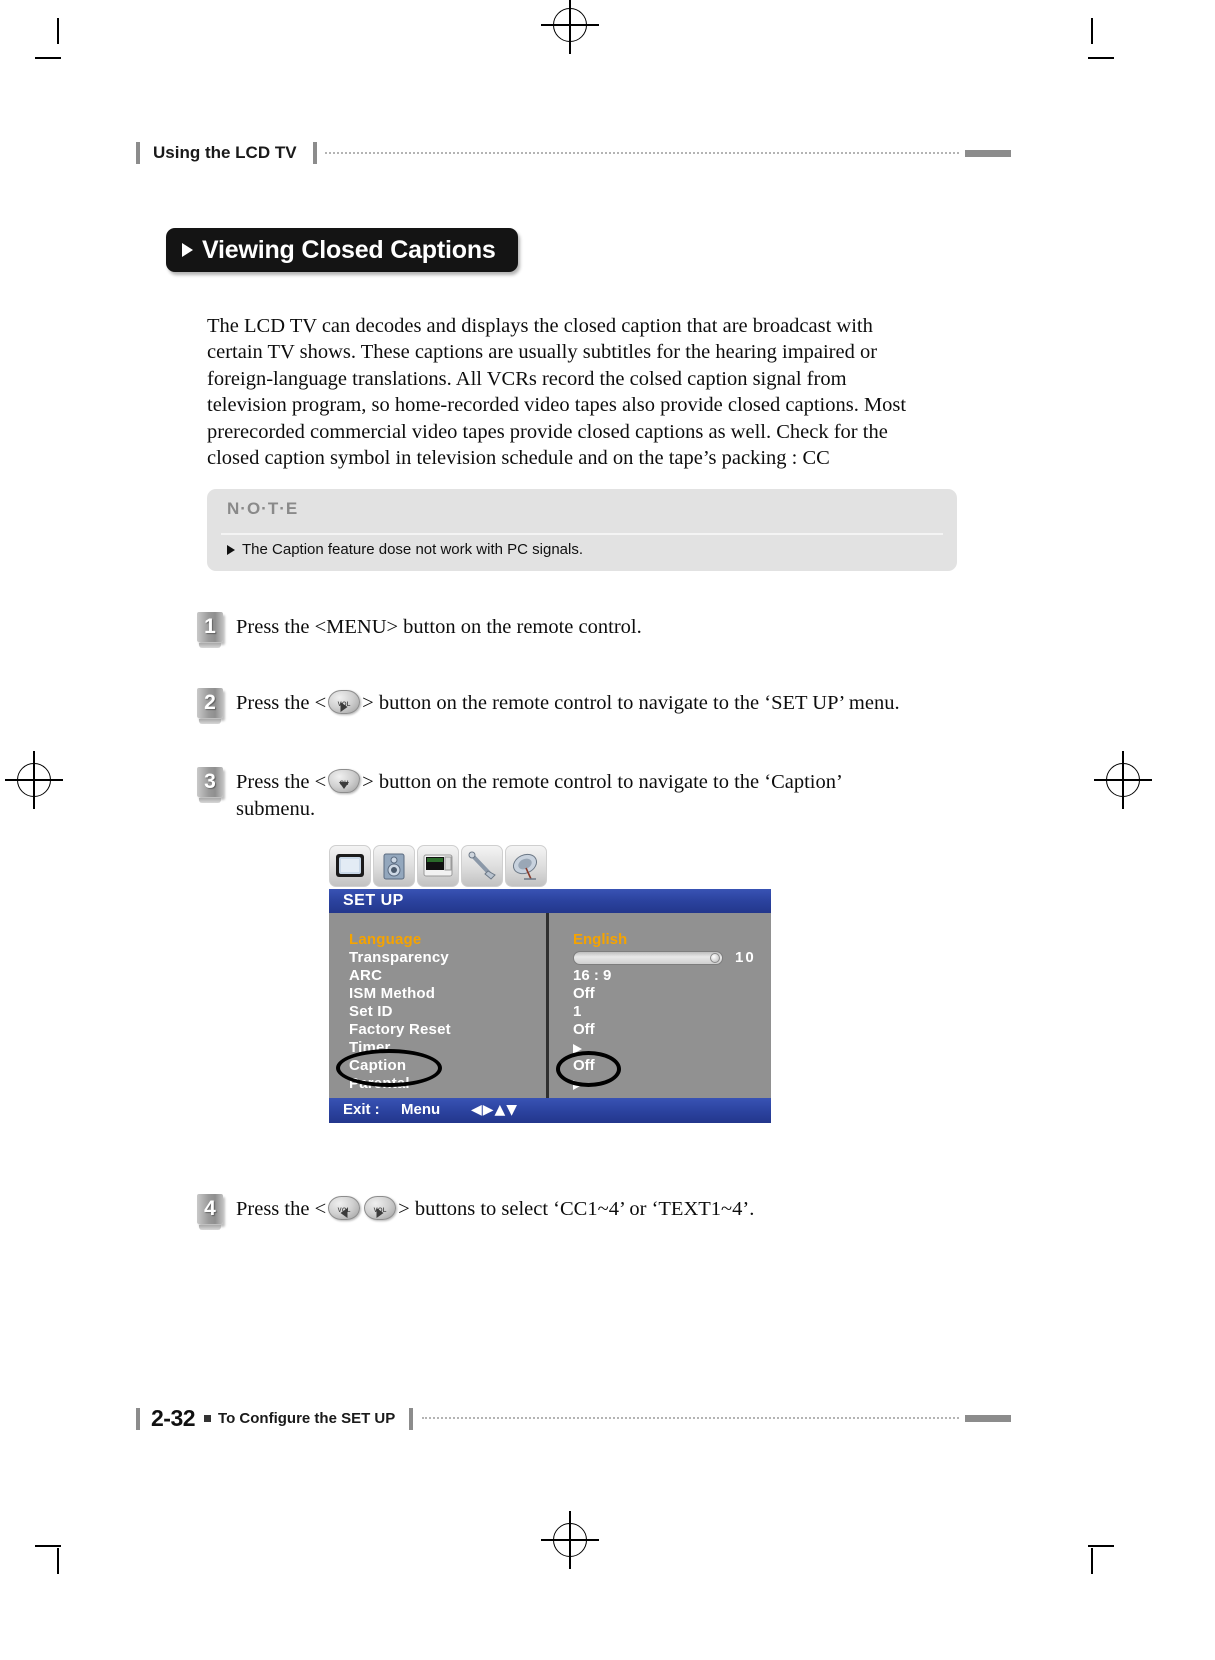  Describe the element at coordinates (361, 1109) in the screenshot. I see `osd-footer-exit-label: Exit :` at that location.